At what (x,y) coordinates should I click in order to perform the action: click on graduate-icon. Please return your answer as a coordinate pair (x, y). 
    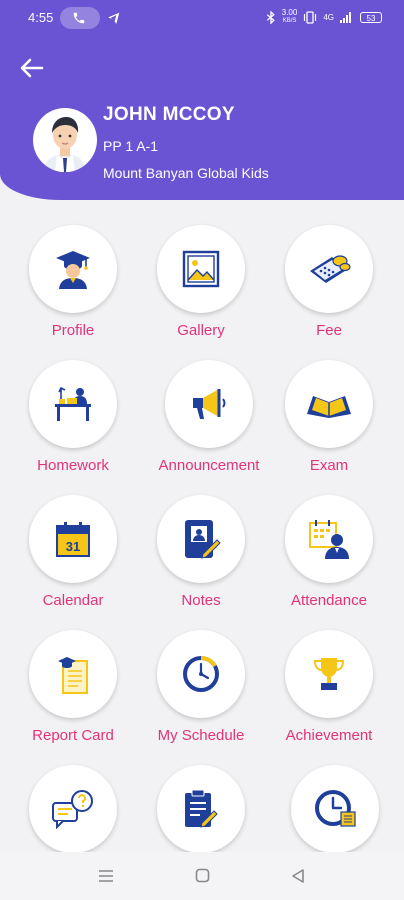
    Looking at the image, I should click on (73, 270).